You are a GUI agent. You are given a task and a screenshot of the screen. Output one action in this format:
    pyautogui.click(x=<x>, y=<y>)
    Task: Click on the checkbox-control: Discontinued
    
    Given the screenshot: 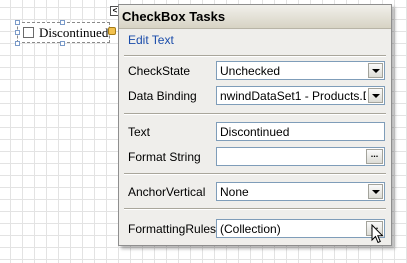 What is the action you would take?
    pyautogui.click(x=63, y=32)
    